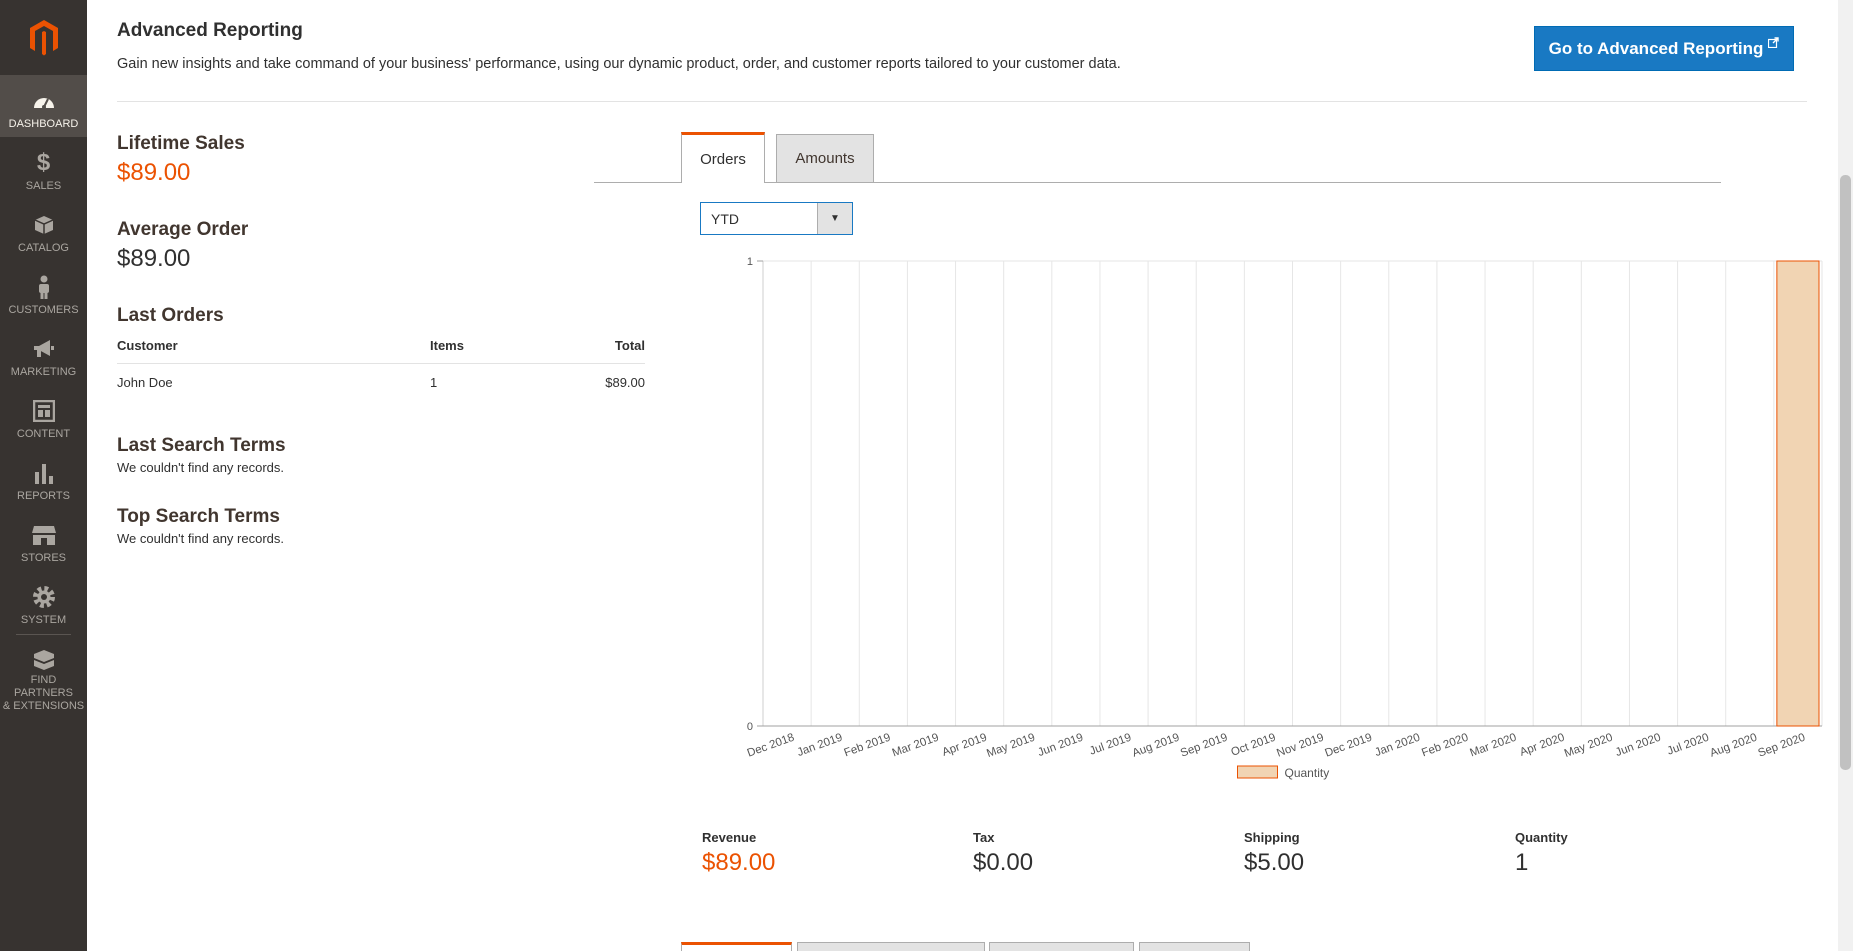 This screenshot has width=1853, height=951. What do you see at coordinates (750, 262) in the screenshot?
I see `y-tick-label: 1` at bounding box center [750, 262].